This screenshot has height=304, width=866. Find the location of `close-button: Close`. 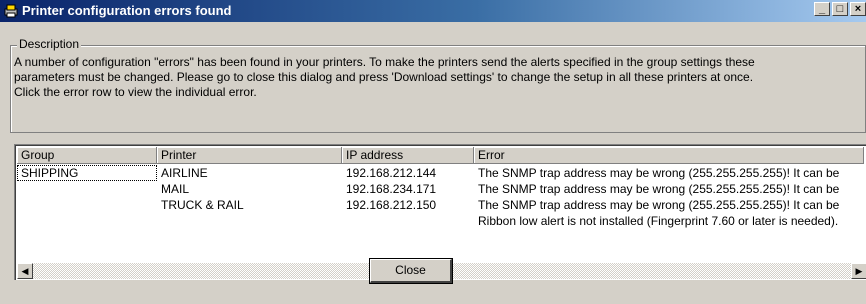

close-button: Close is located at coordinates (411, 271).